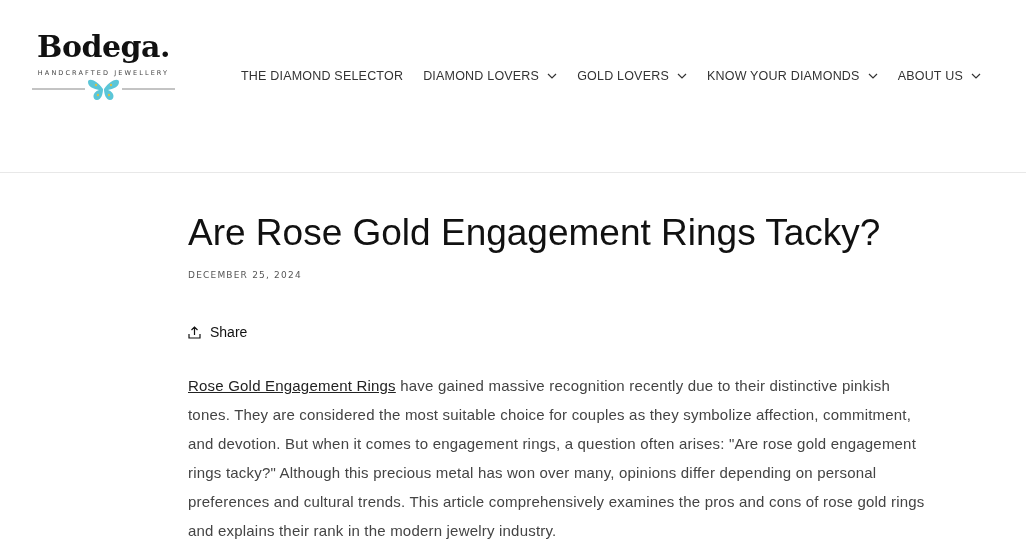  Describe the element at coordinates (490, 76) in the screenshot. I see `nav-link: DIAMOND LOVERS` at that location.